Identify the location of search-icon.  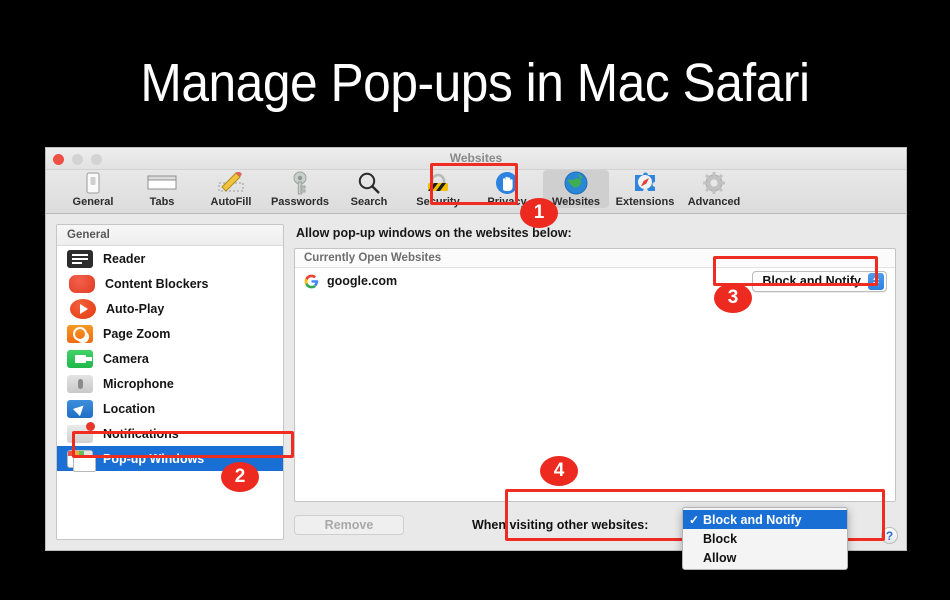
(369, 183).